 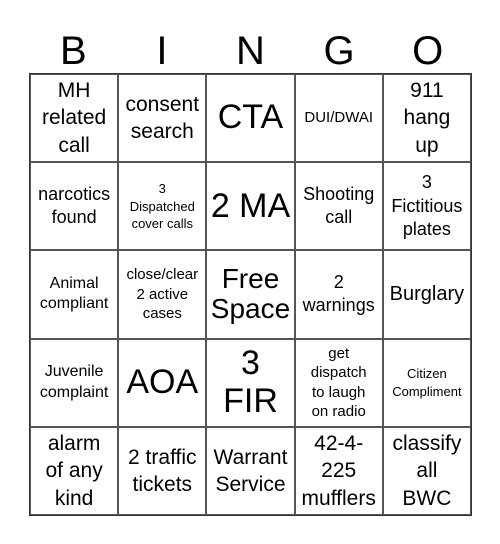 I want to click on bingo-cell: AOA, so click(x=162, y=382).